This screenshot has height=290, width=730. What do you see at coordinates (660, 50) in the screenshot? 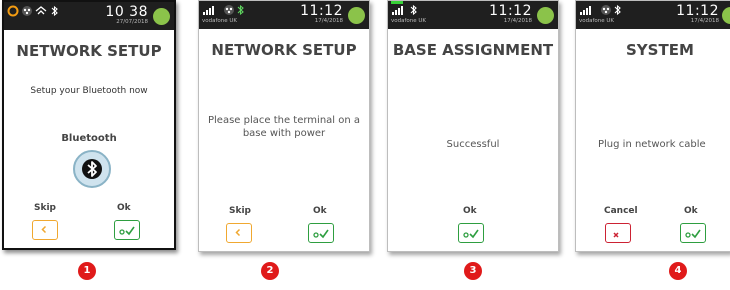
I see `screen-title: SYSTEM` at bounding box center [660, 50].